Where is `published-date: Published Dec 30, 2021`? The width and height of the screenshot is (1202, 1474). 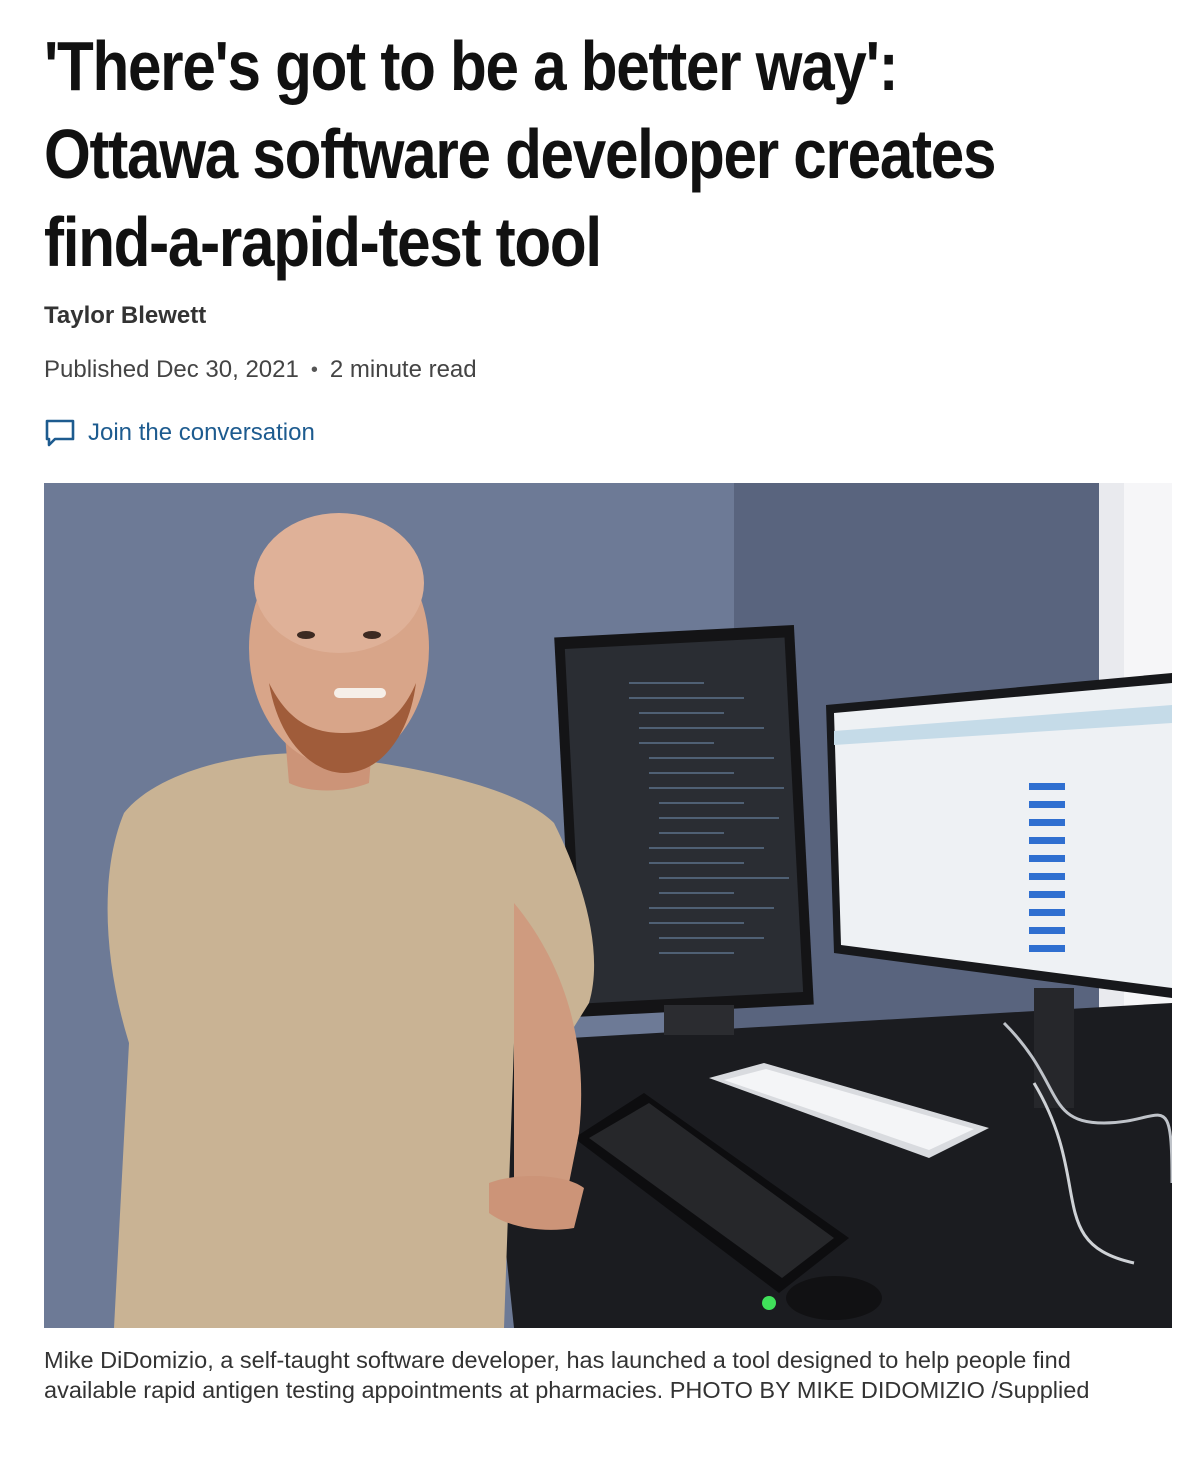 published-date: Published Dec 30, 2021 is located at coordinates (171, 369).